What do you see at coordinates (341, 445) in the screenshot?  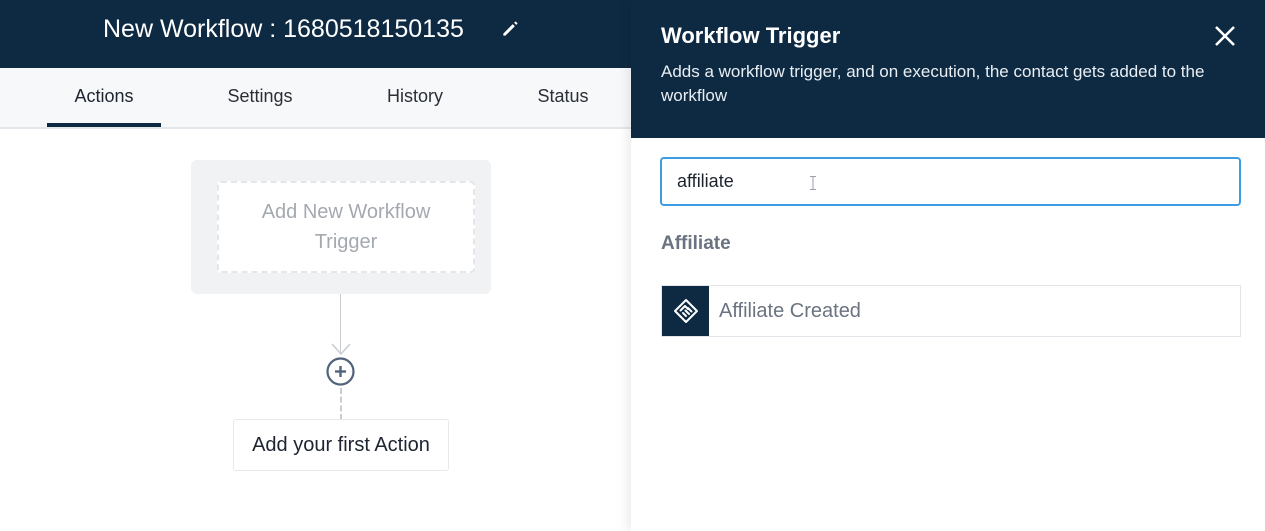 I see `add-first-action-button: Add your first Action` at bounding box center [341, 445].